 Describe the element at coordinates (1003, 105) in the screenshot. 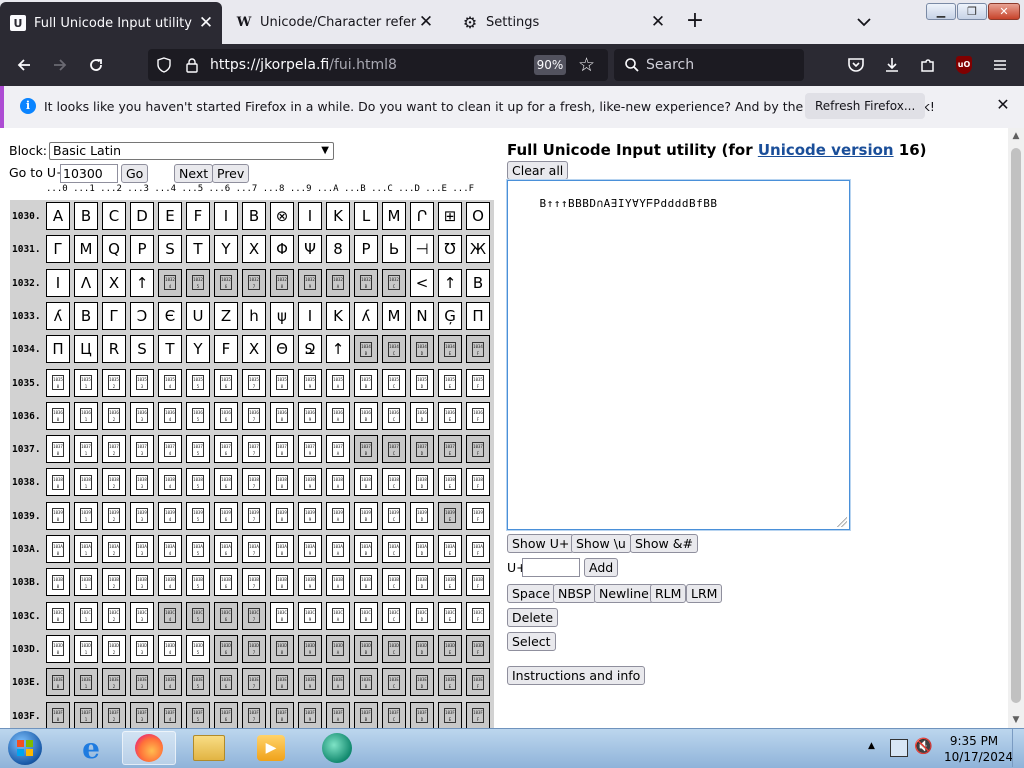

I see `close-icon: ✕` at that location.